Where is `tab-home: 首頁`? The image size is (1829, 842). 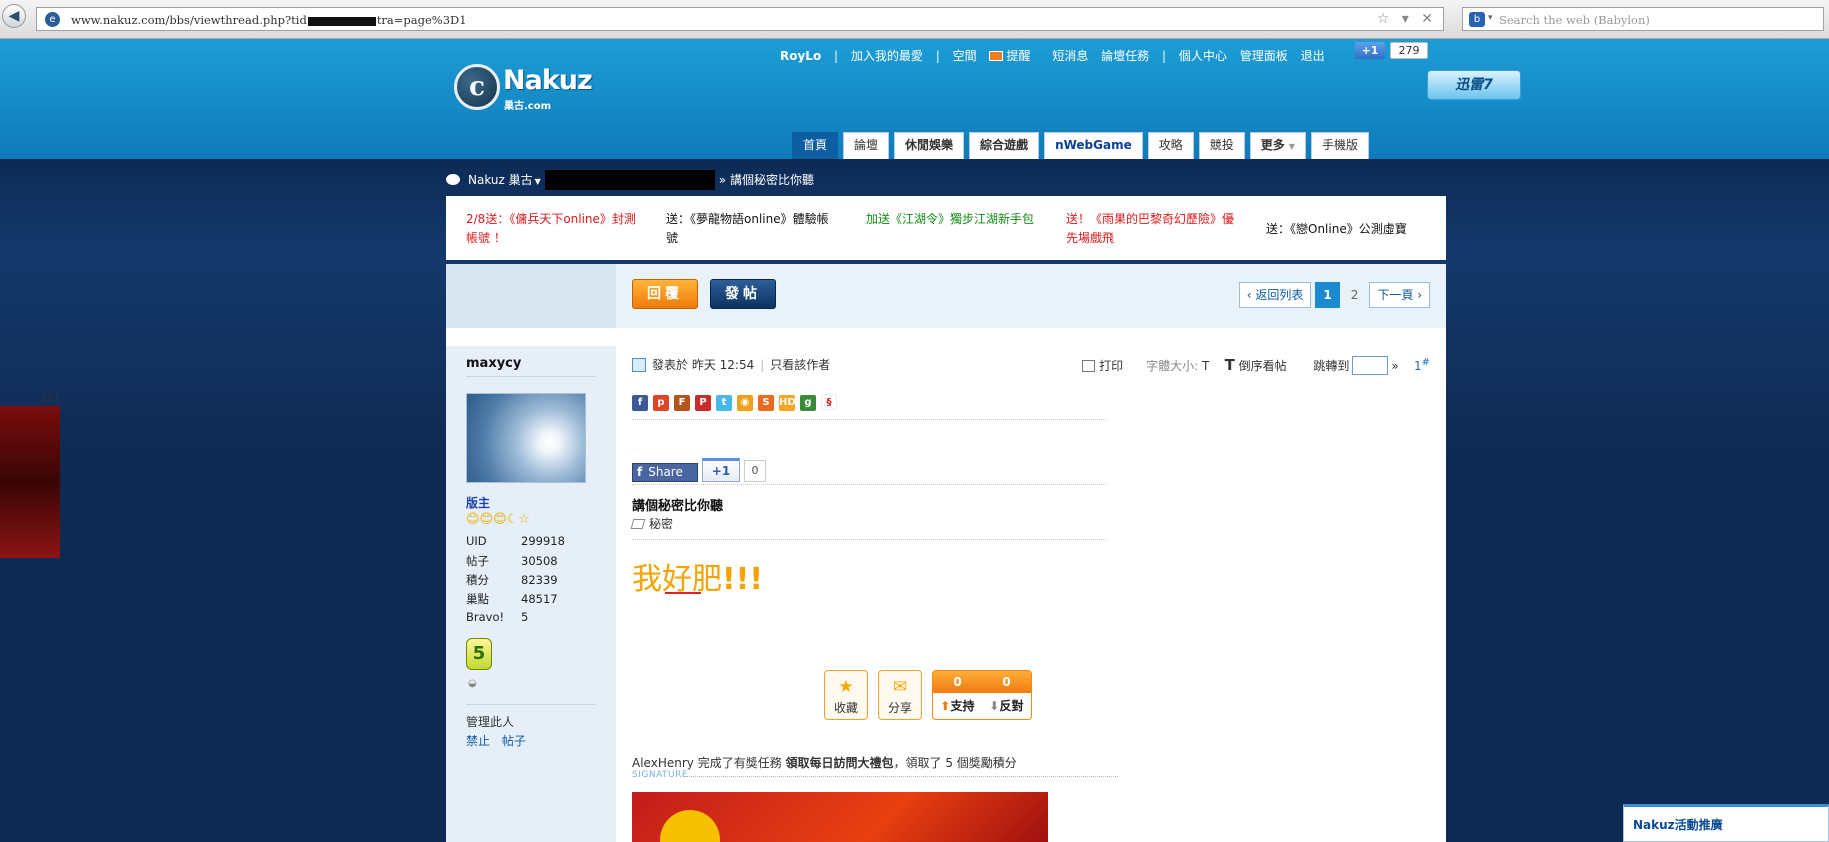 tab-home: 首頁 is located at coordinates (815, 145).